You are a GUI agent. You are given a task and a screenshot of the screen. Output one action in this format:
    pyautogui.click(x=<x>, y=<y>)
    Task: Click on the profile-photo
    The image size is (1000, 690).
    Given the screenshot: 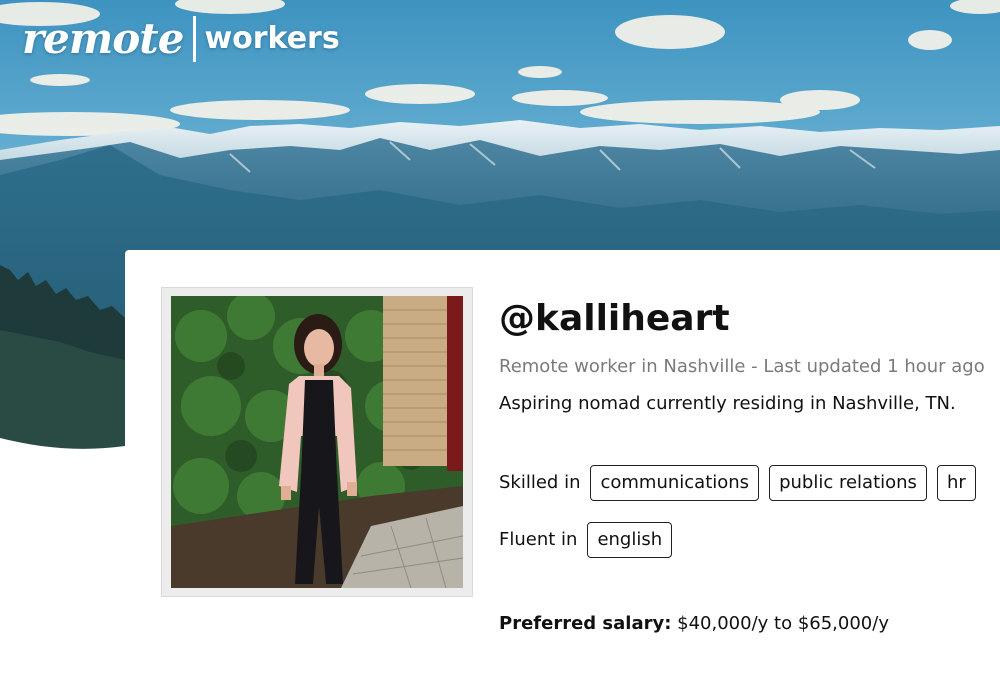 What is the action you would take?
    pyautogui.click(x=317, y=442)
    